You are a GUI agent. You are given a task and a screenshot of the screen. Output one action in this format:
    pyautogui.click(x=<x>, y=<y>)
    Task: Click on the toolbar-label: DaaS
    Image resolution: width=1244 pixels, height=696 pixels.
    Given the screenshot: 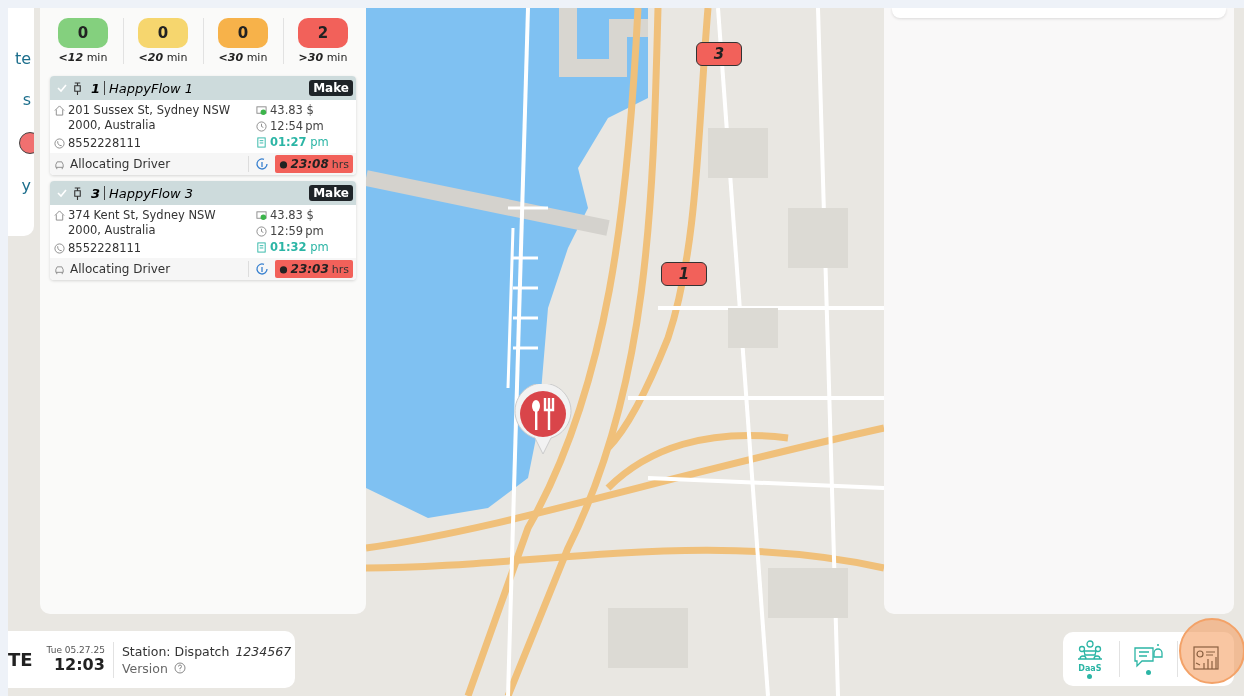 What is the action you would take?
    pyautogui.click(x=1090, y=668)
    